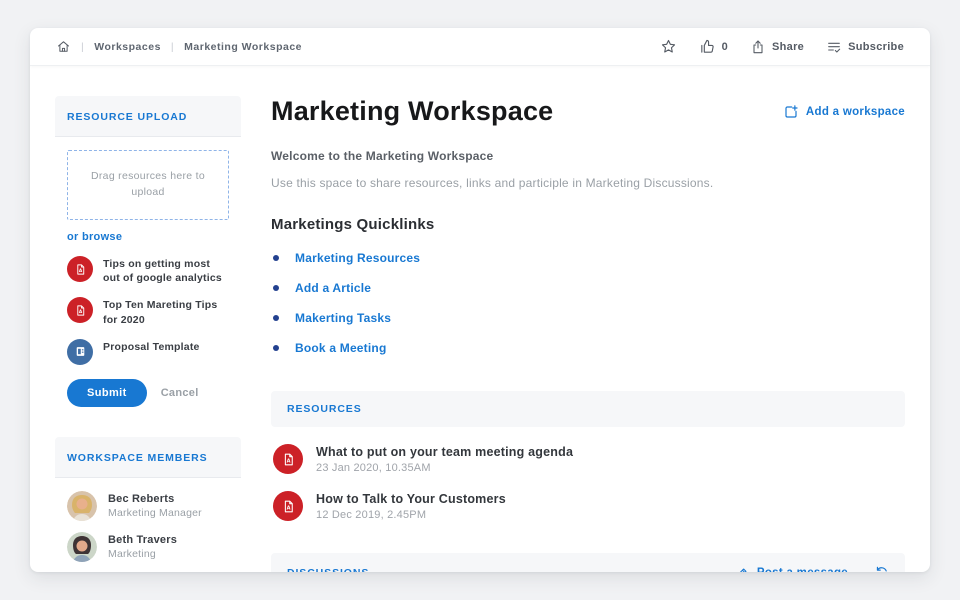 The height and width of the screenshot is (600, 960). I want to click on file-name: Proposal Template, so click(151, 346).